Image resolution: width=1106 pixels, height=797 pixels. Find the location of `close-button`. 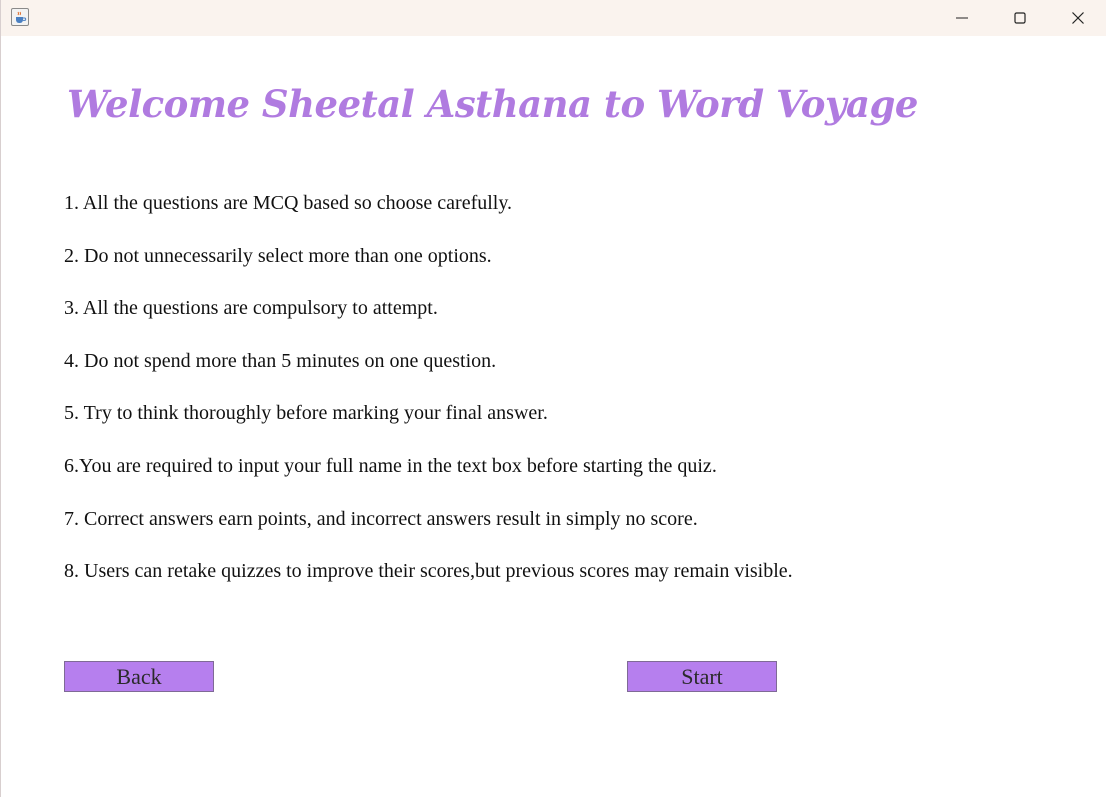

close-button is located at coordinates (1078, 18).